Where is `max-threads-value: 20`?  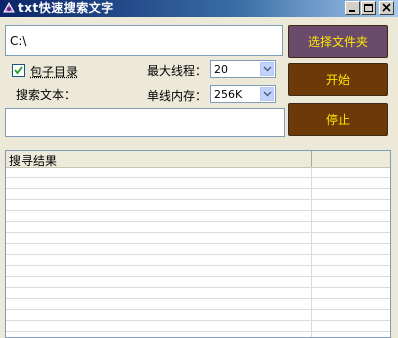 max-threads-value: 20 is located at coordinates (221, 69).